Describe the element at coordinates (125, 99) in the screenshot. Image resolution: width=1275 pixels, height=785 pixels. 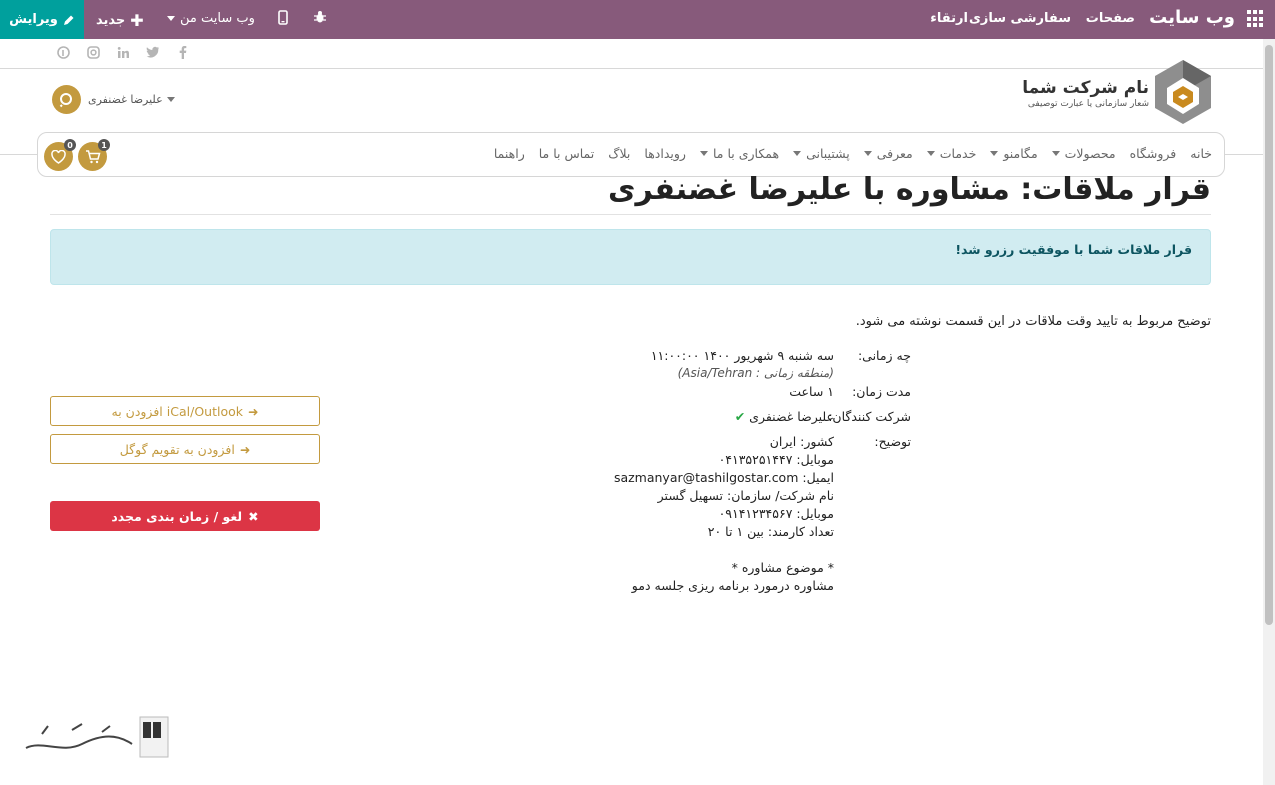
I see `user-name: علیرضا غضنفری` at that location.